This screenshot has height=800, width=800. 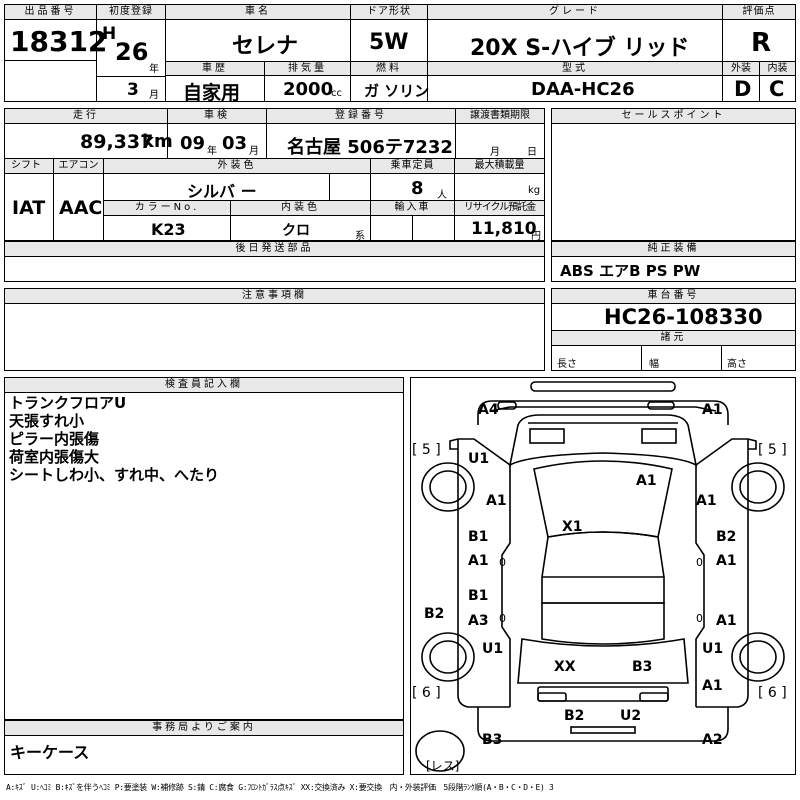 I want to click on color-no: K23, so click(x=168, y=229).